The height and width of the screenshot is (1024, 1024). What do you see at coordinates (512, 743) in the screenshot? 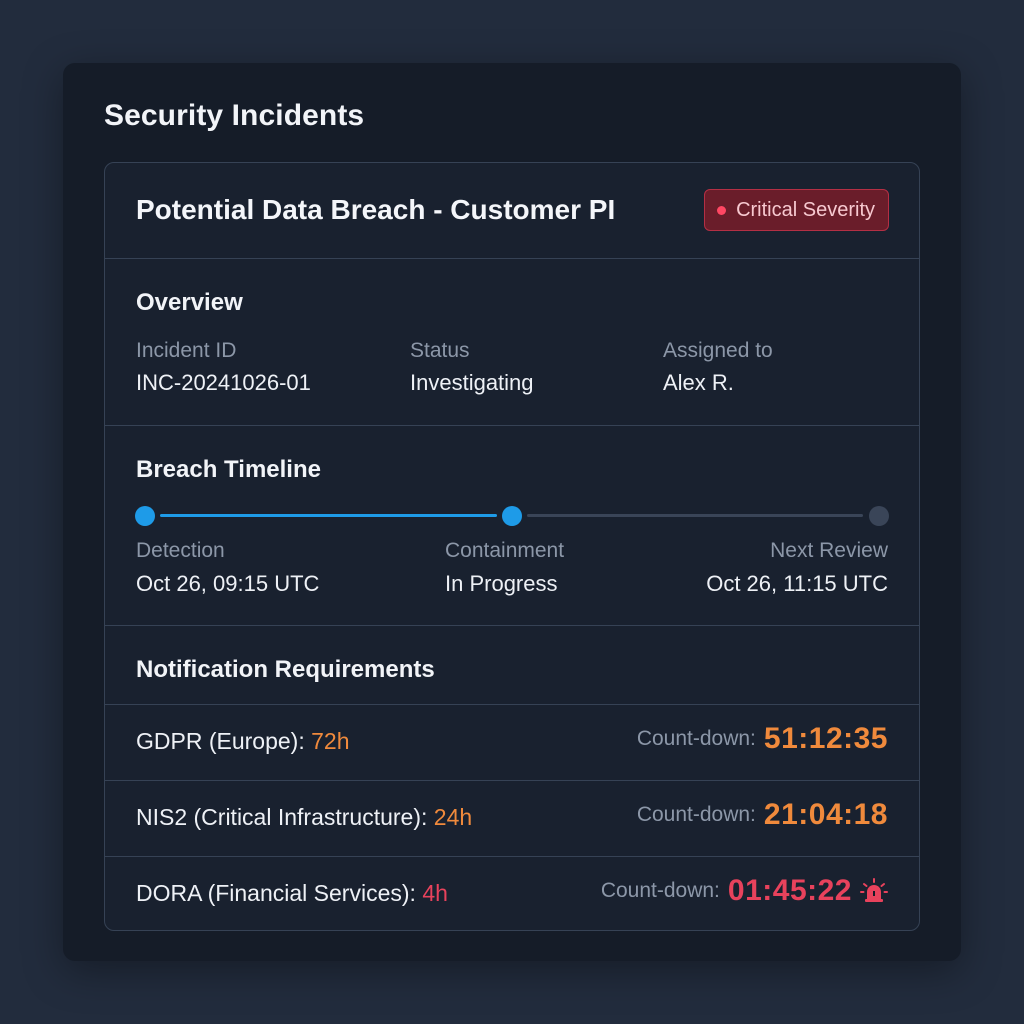
I see `requirement-row-gdpr: GDPR (Europe): 72h Count-down: 51:12:35` at bounding box center [512, 743].